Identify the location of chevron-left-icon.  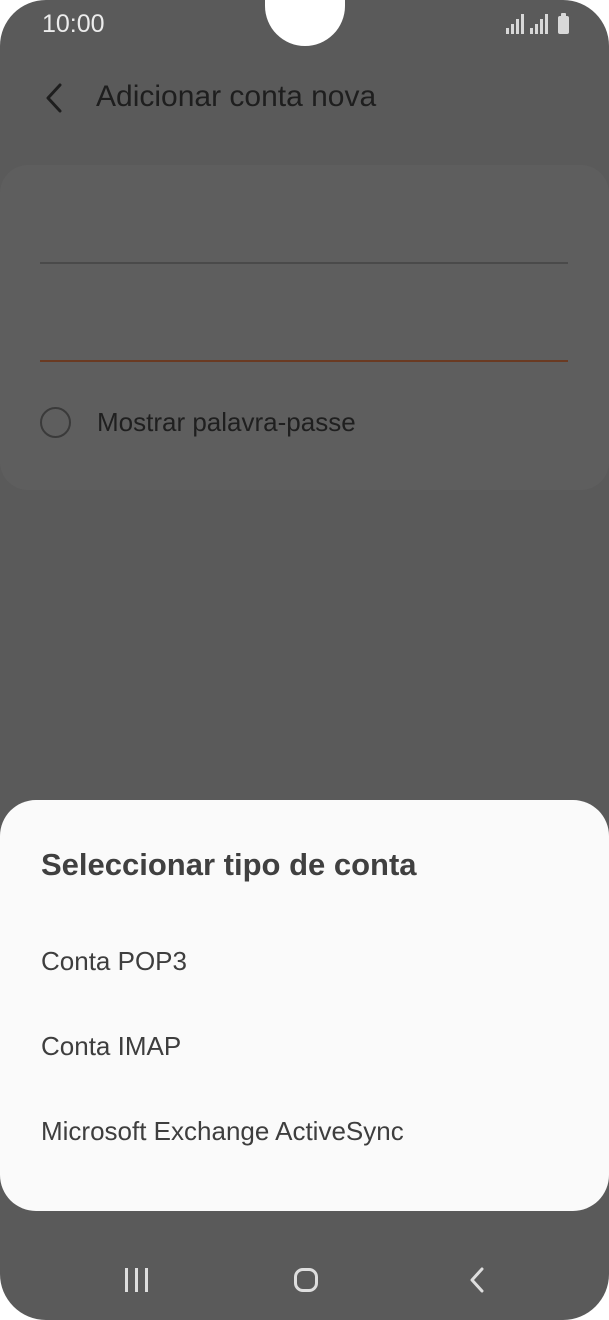
(54, 98).